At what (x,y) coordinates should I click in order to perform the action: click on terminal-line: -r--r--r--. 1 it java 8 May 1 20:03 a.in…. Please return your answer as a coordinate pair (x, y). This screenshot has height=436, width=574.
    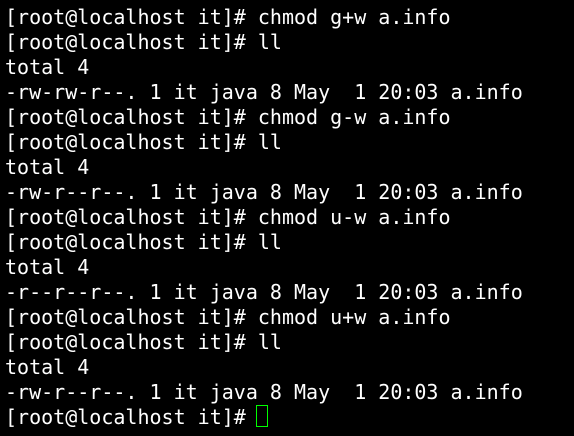
    Looking at the image, I should click on (264, 292).